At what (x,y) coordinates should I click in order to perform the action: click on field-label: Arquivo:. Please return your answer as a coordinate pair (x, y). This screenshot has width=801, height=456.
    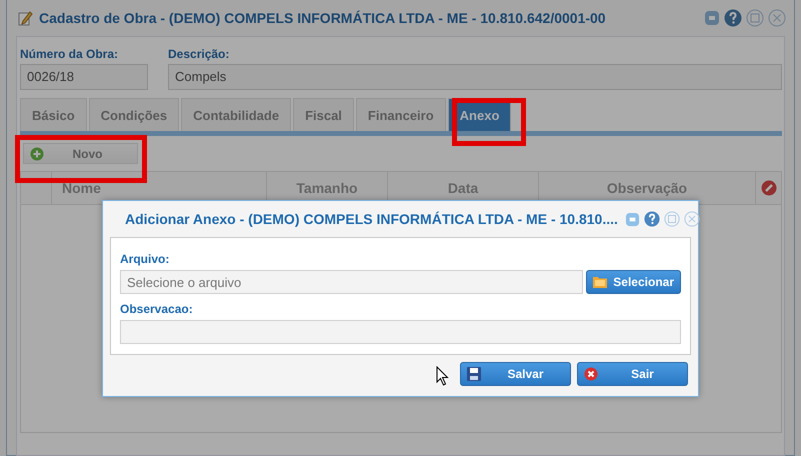
    Looking at the image, I should click on (145, 259).